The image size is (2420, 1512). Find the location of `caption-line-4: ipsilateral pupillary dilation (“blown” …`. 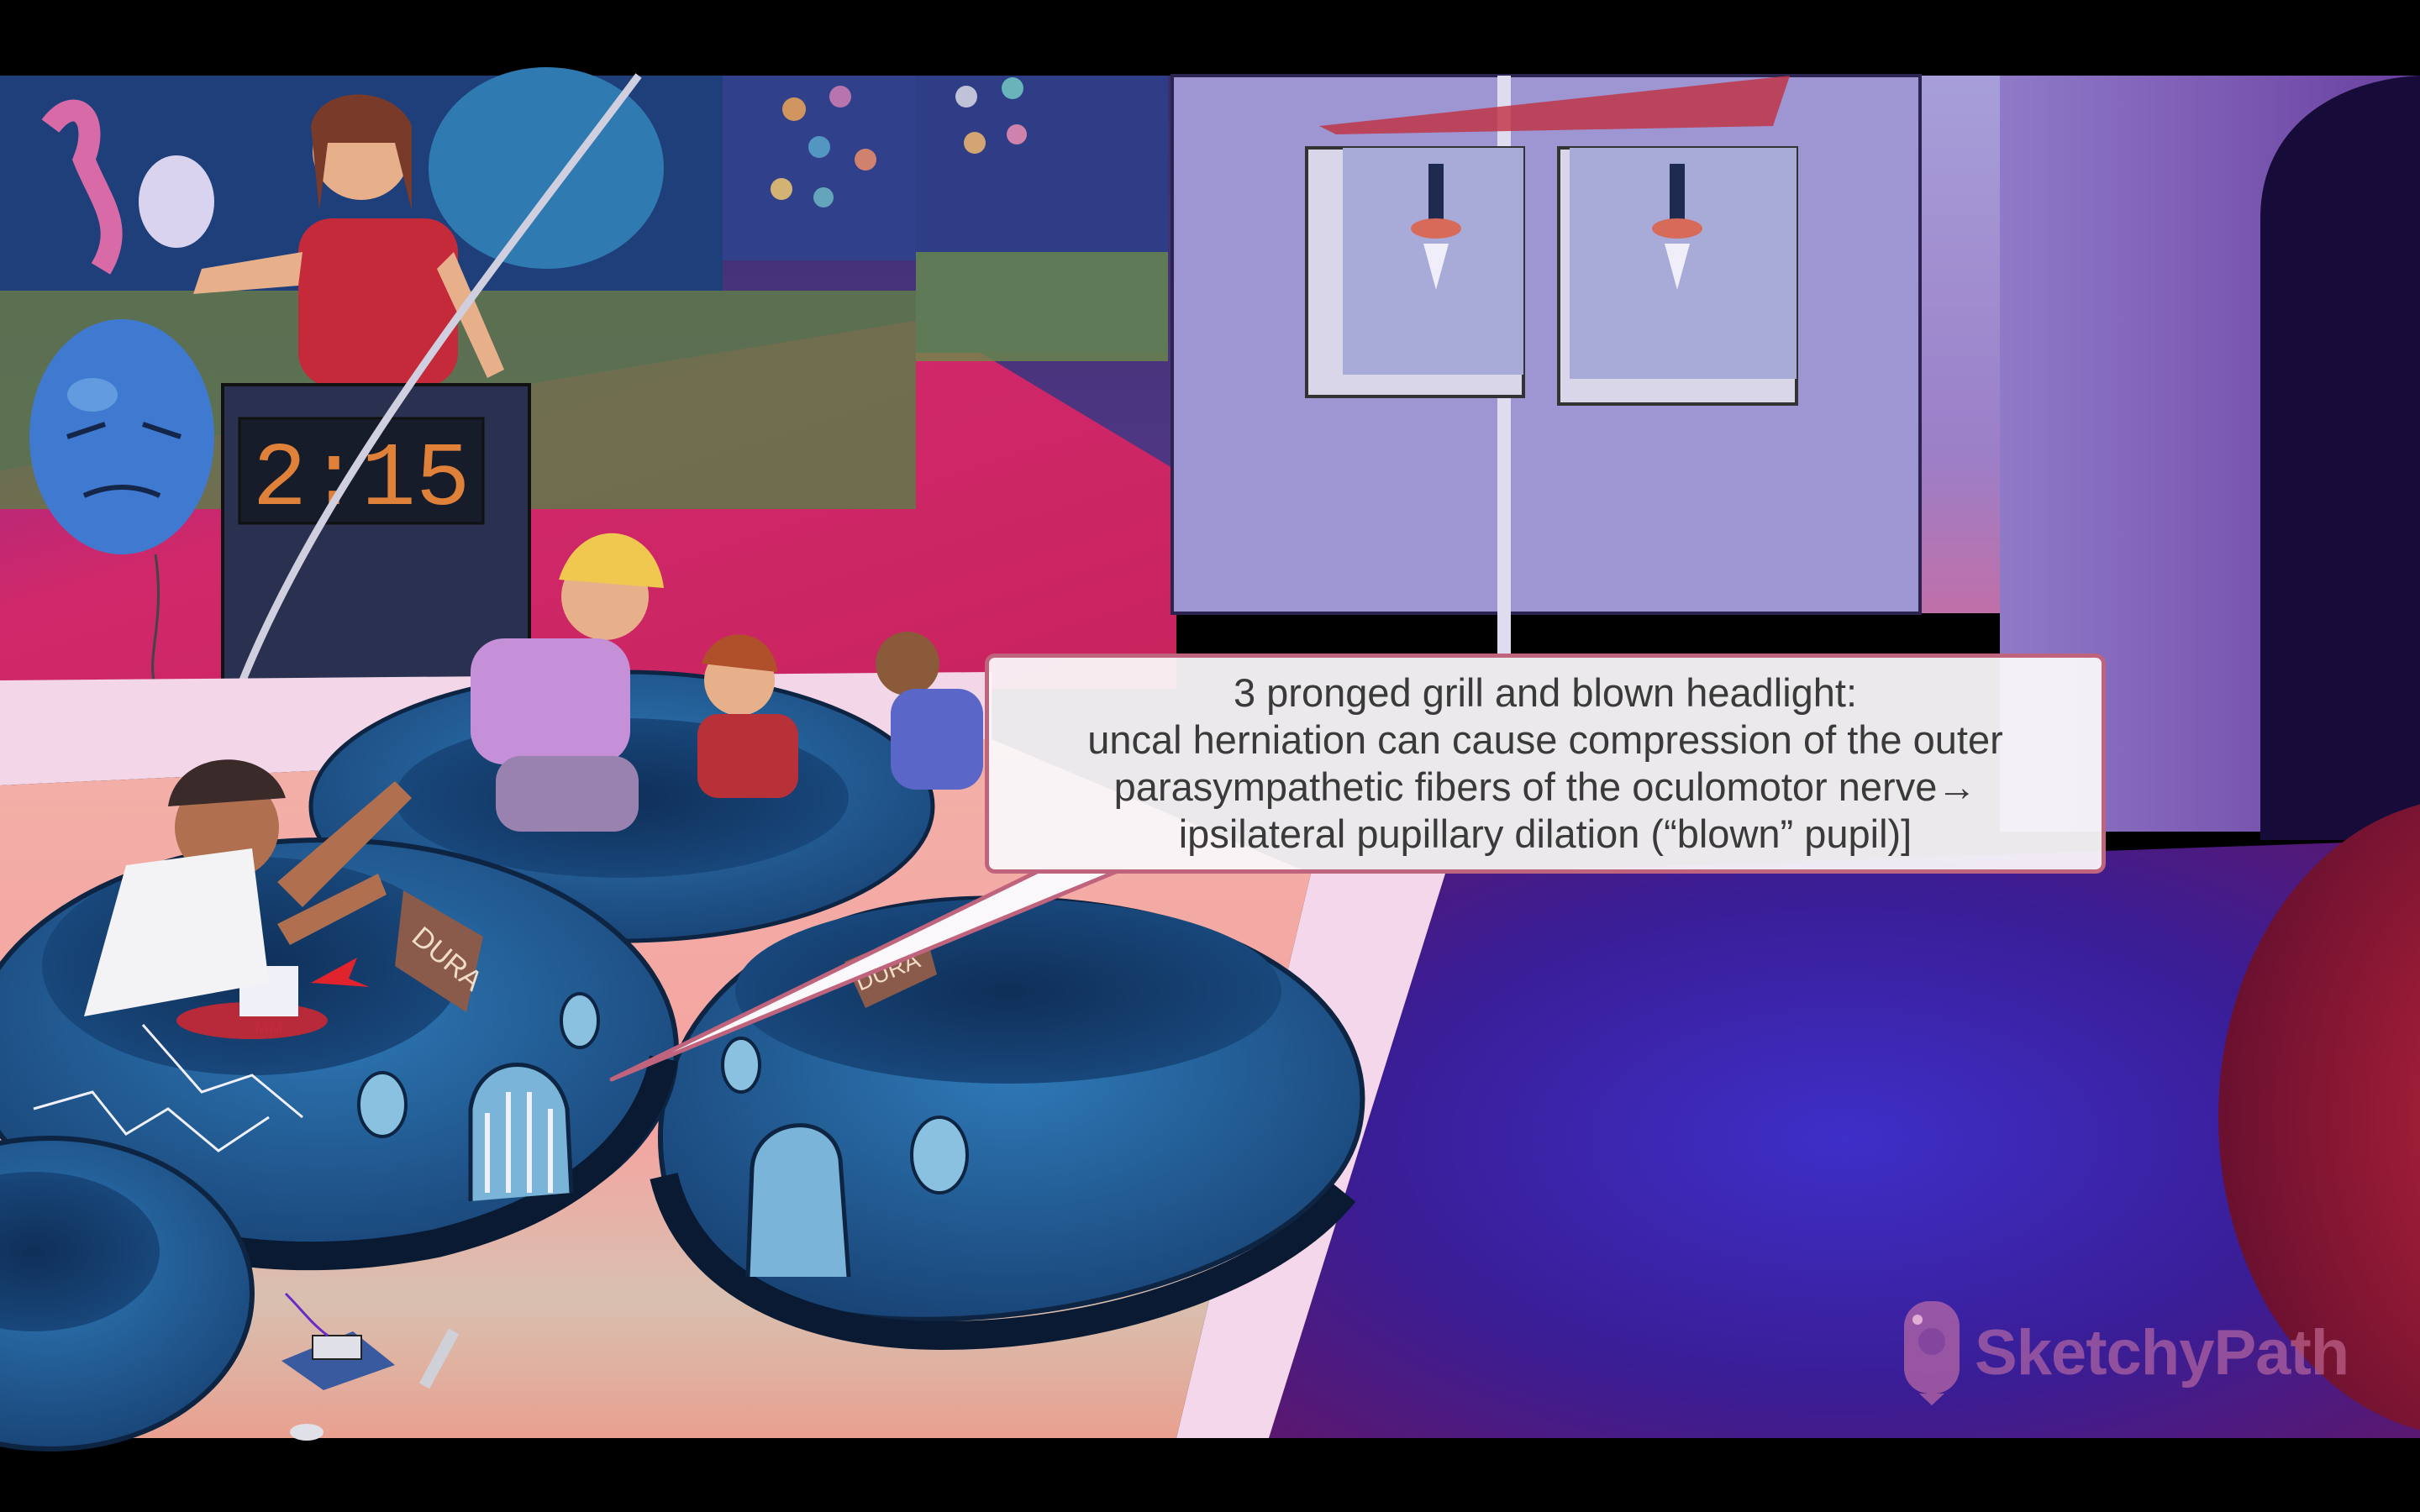

caption-line-4: ipsilateral pupillary dilation (“blown” … is located at coordinates (1545, 833).